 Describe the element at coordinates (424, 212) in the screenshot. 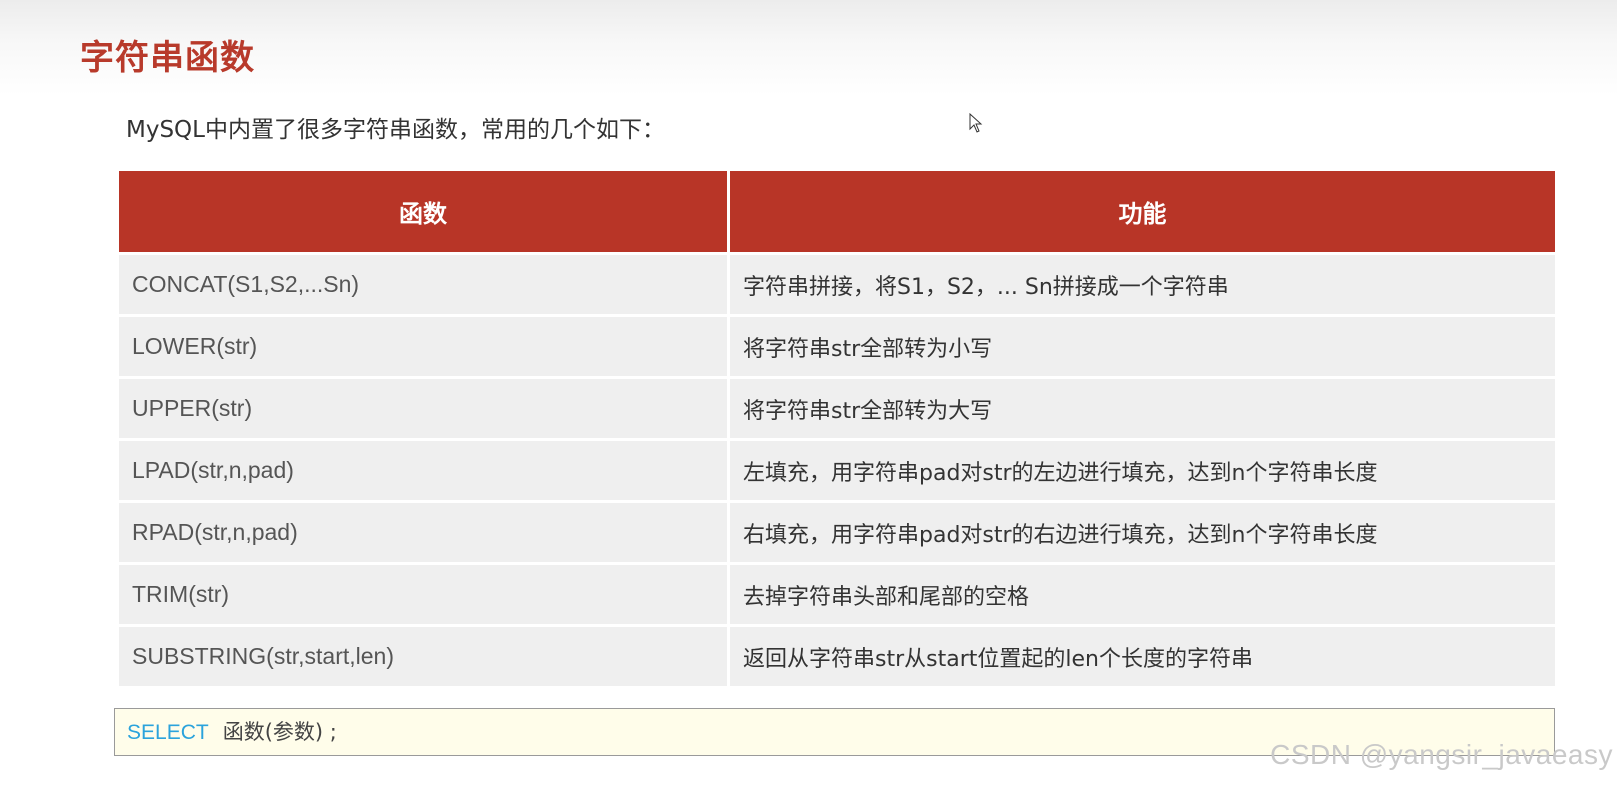

I see `header-function: 函数` at that location.